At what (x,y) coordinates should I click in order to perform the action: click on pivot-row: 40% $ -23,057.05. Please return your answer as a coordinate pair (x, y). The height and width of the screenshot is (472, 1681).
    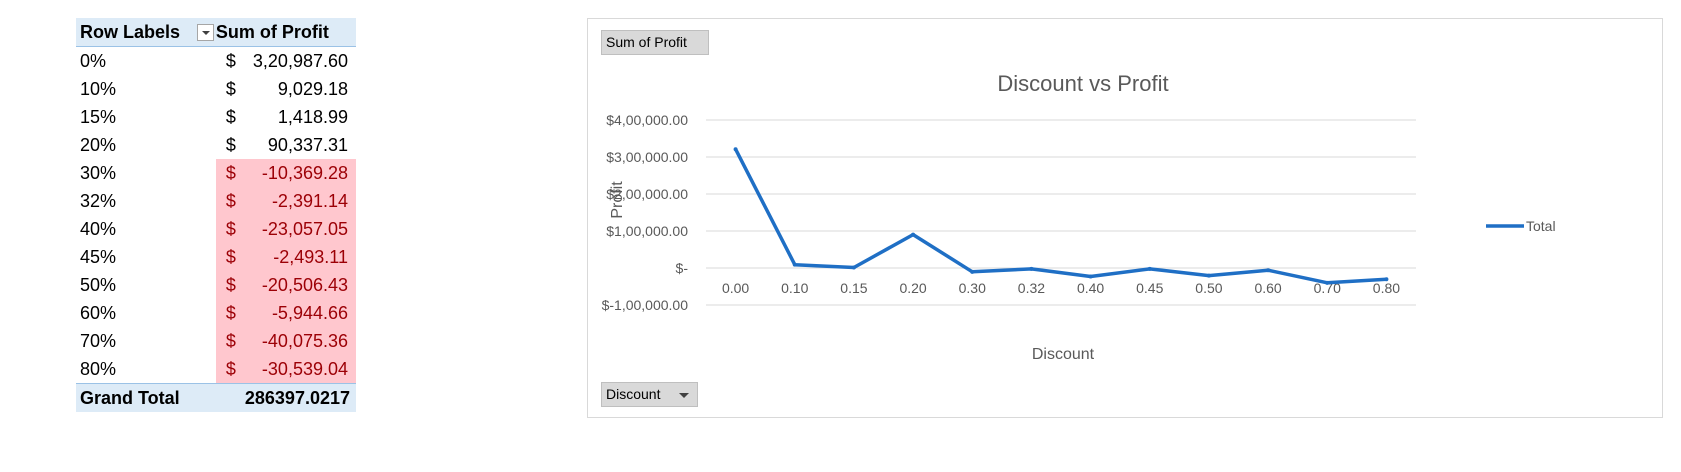
    Looking at the image, I should click on (216, 229).